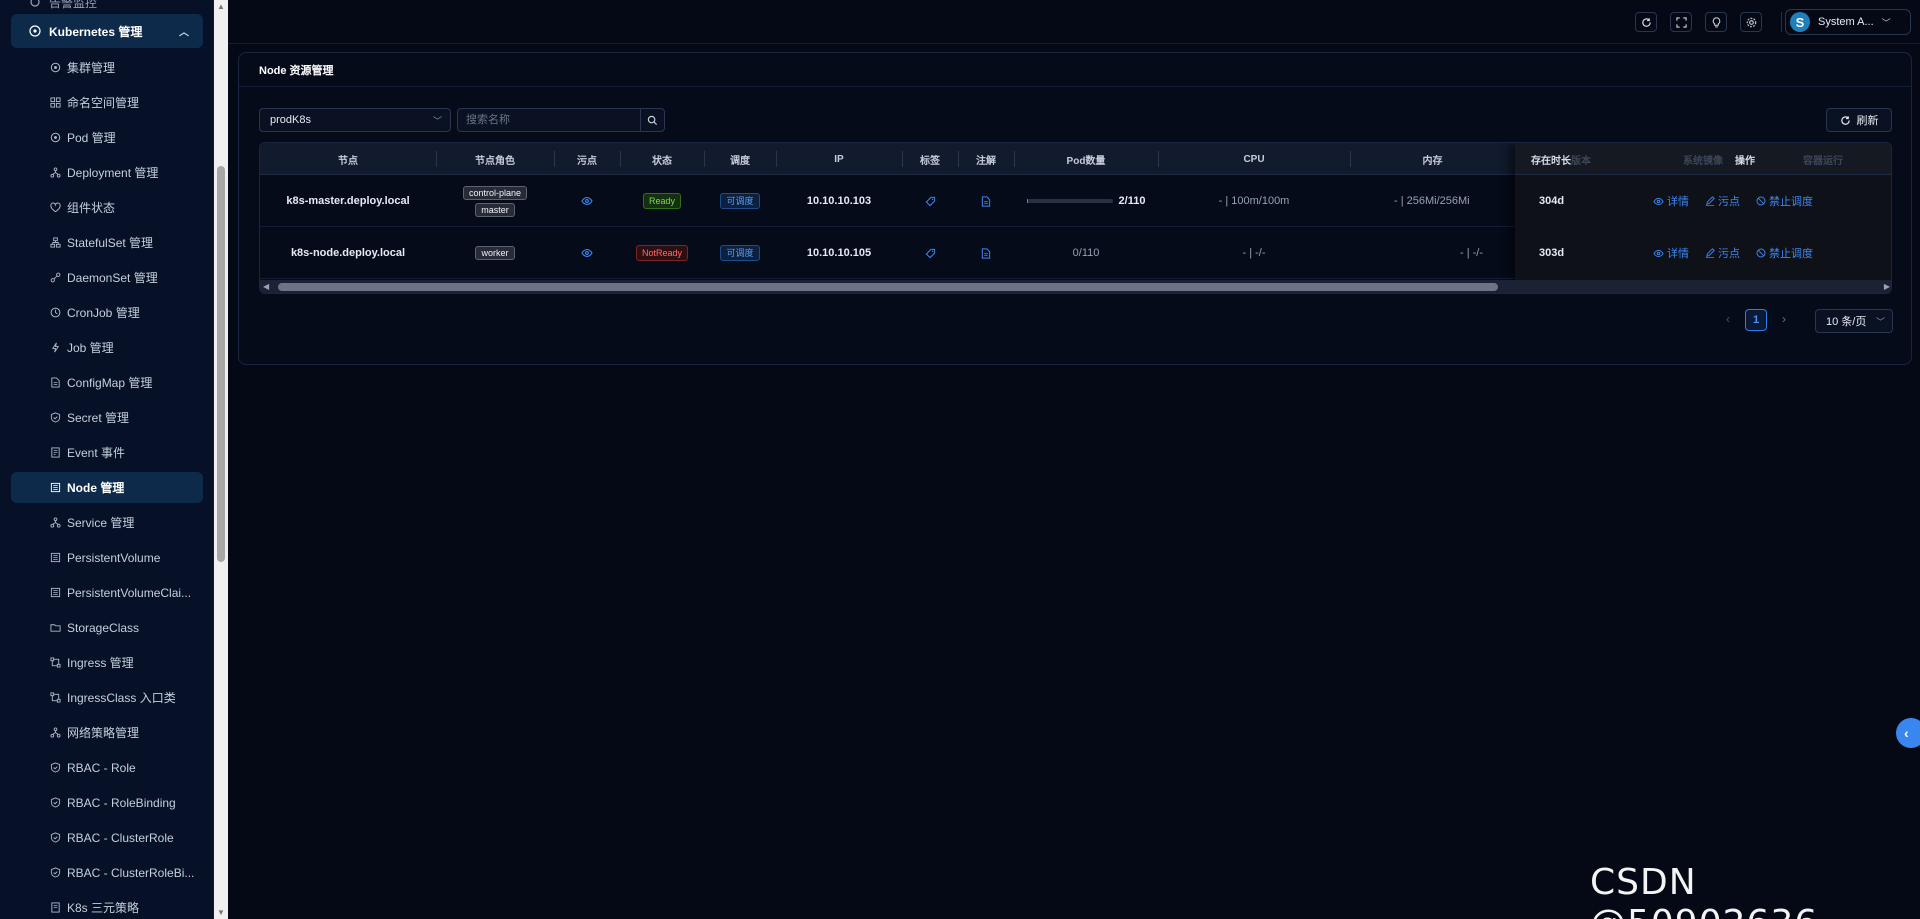 The height and width of the screenshot is (919, 1920). What do you see at coordinates (1254, 159) in the screenshot?
I see `column-header-cpu: CPU` at bounding box center [1254, 159].